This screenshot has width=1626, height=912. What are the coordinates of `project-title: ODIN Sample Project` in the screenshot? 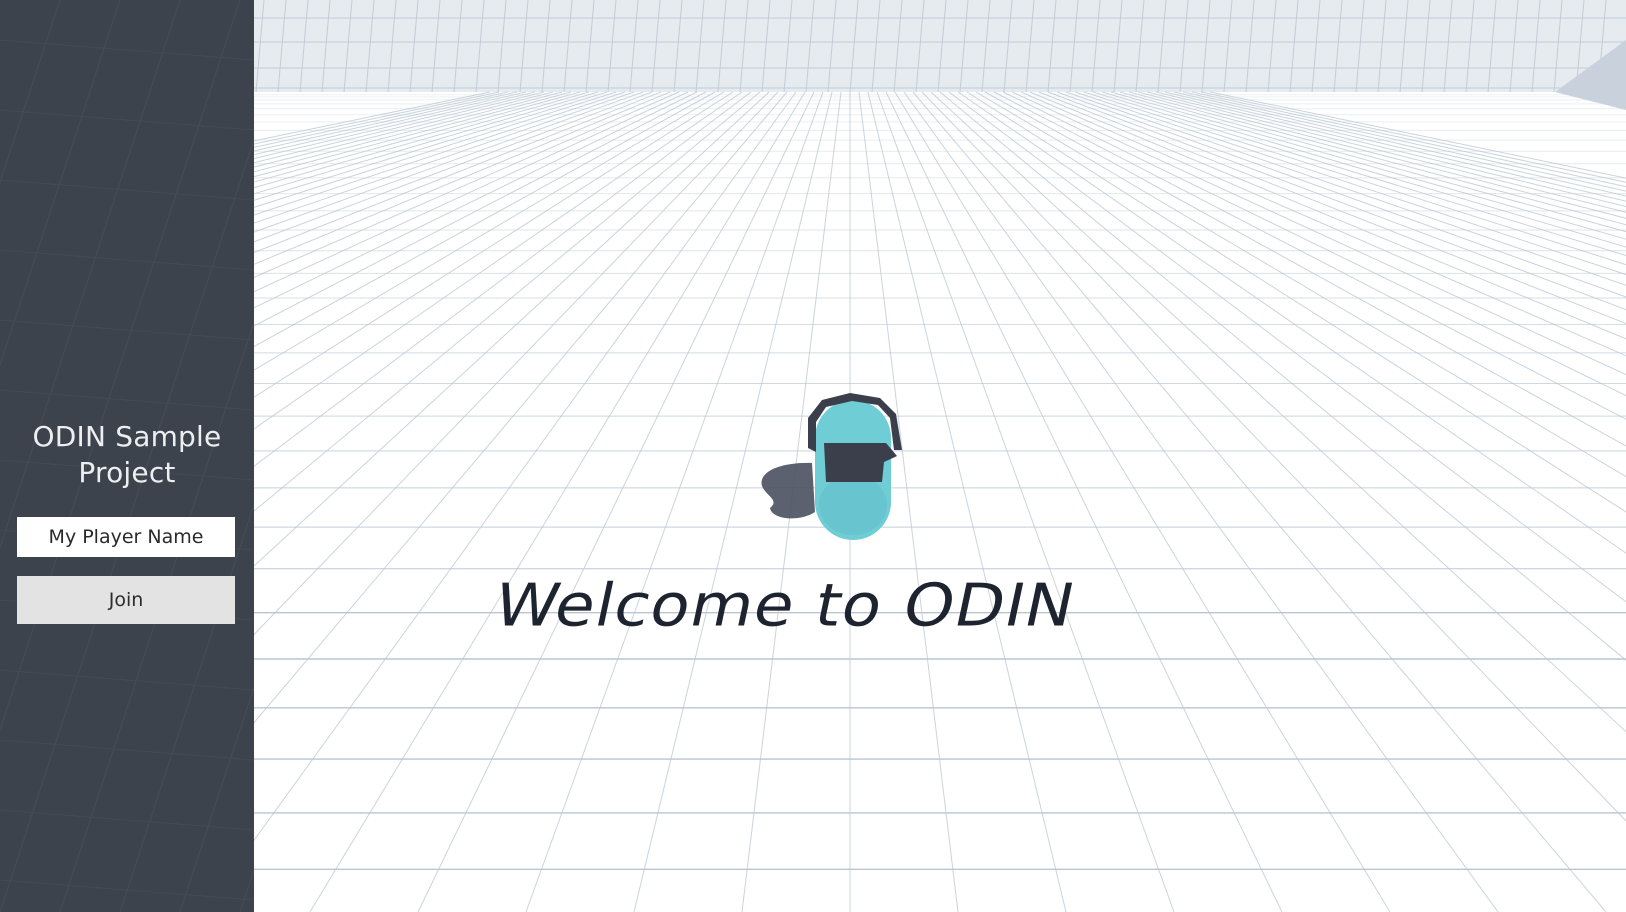 It's located at (127, 454).